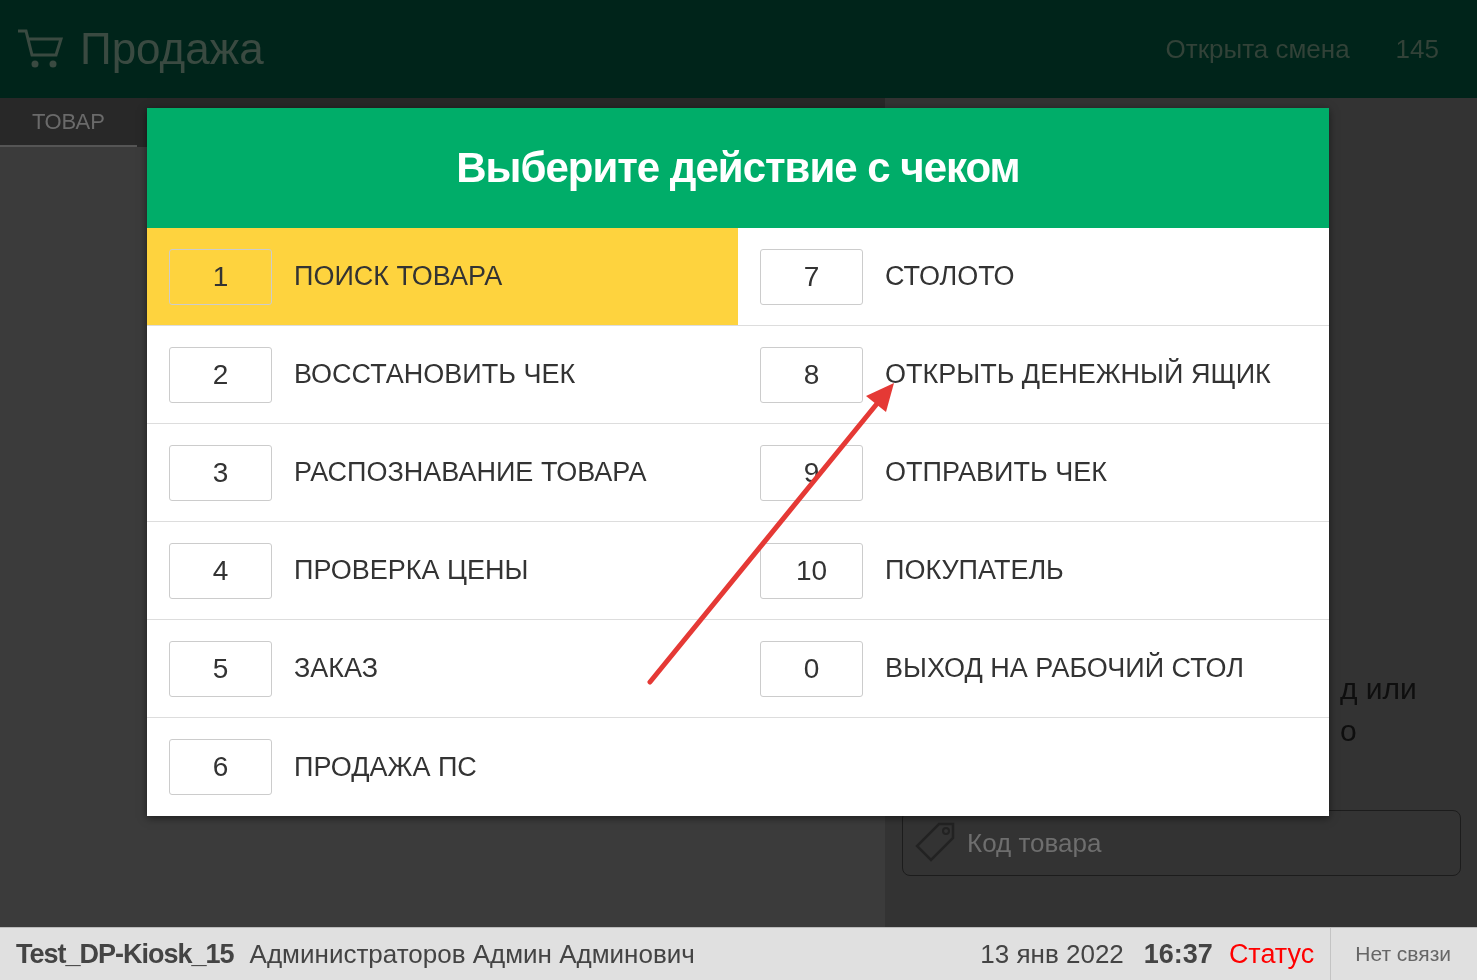 The width and height of the screenshot is (1477, 980). What do you see at coordinates (220, 668) in the screenshot?
I see `key-number: 5` at bounding box center [220, 668].